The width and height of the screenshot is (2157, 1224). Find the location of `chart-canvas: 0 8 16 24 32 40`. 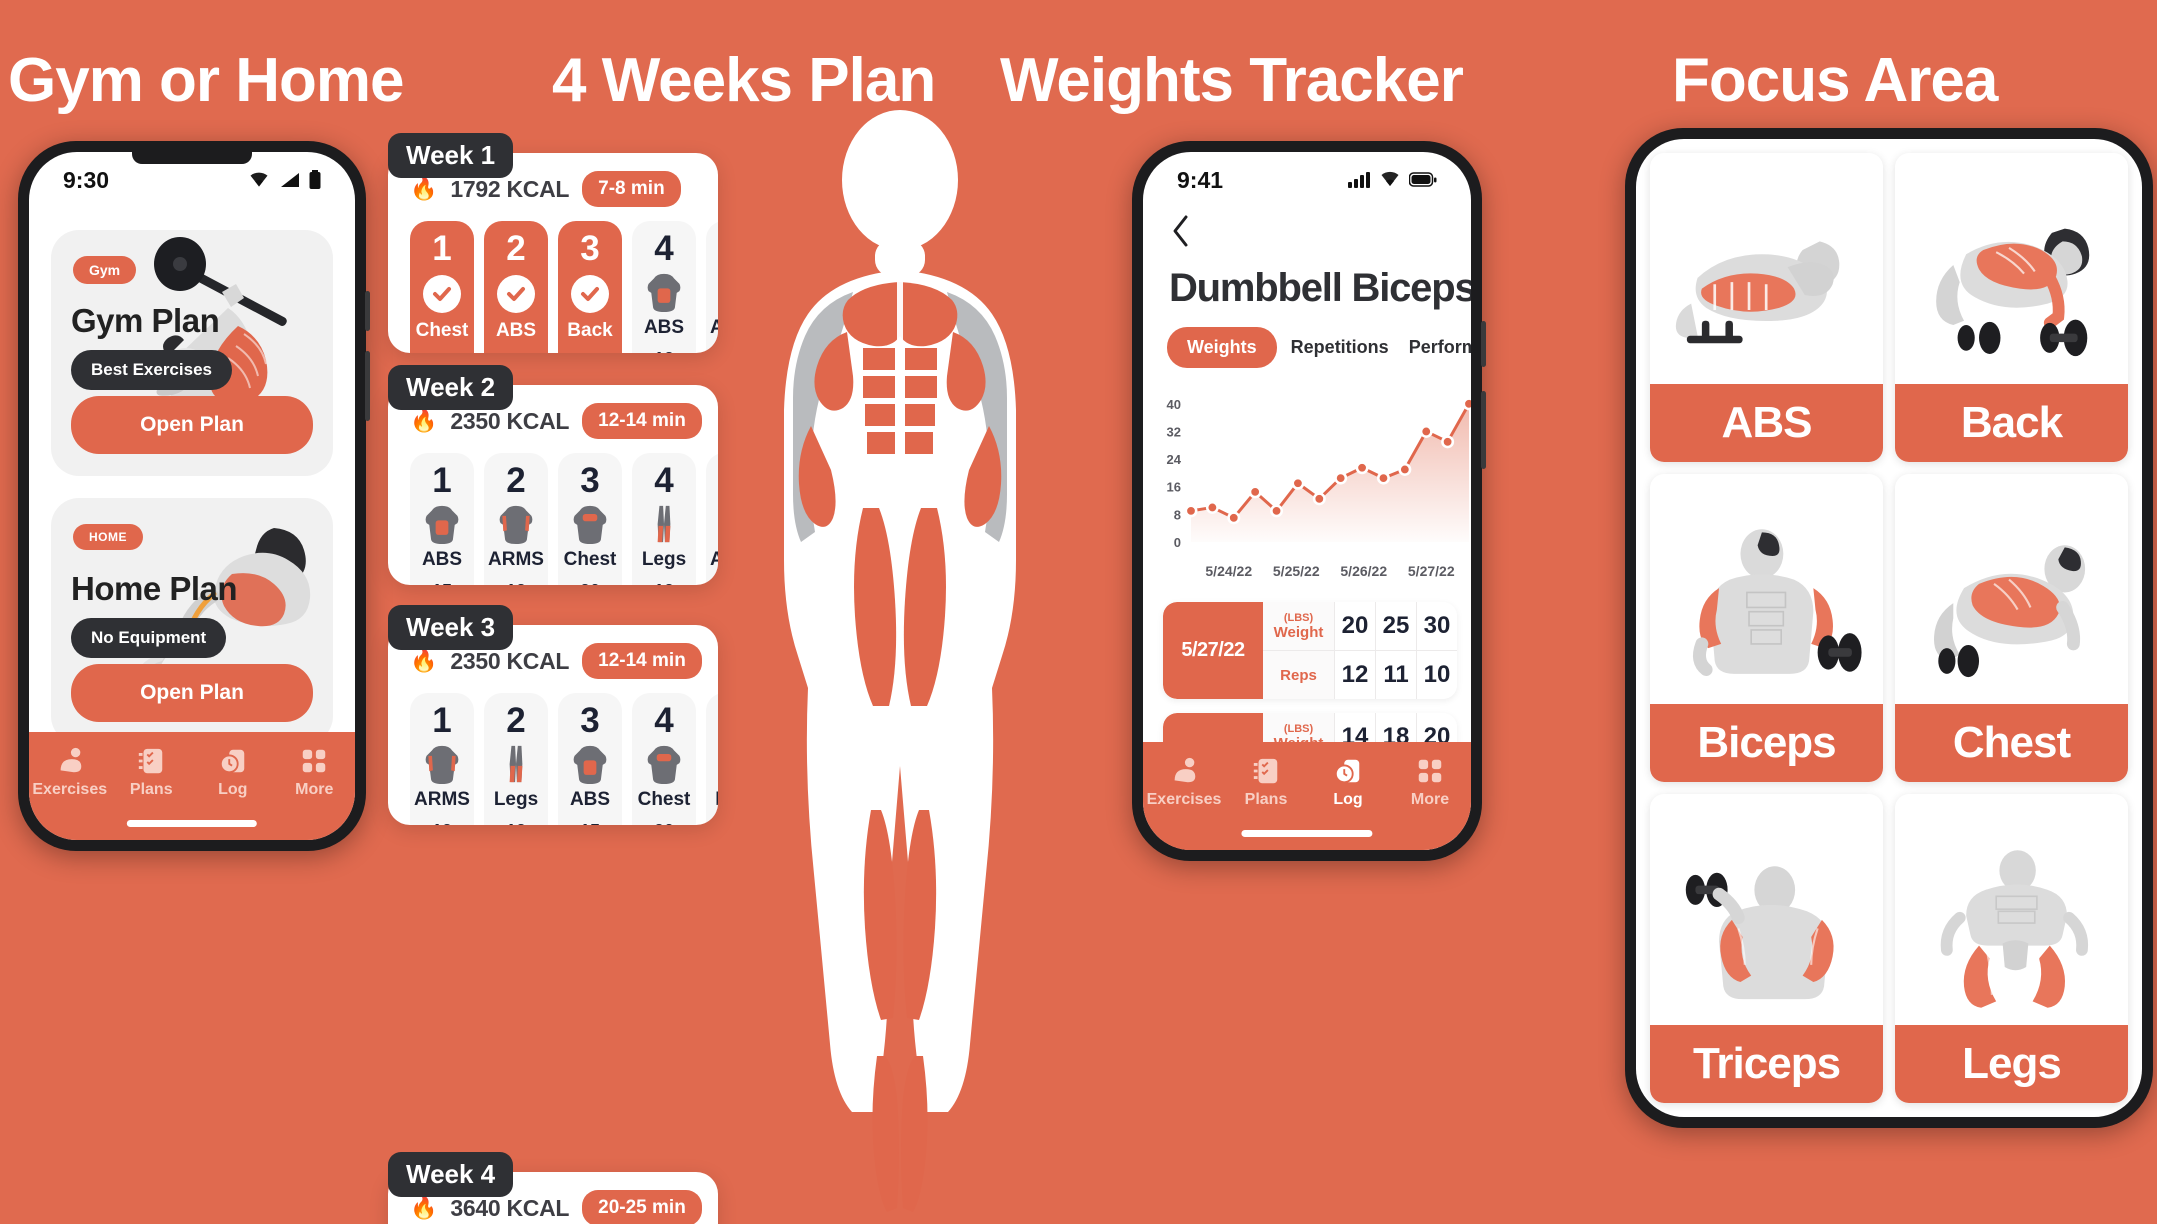

chart-canvas: 0 8 16 24 32 40 is located at coordinates (1319, 473).